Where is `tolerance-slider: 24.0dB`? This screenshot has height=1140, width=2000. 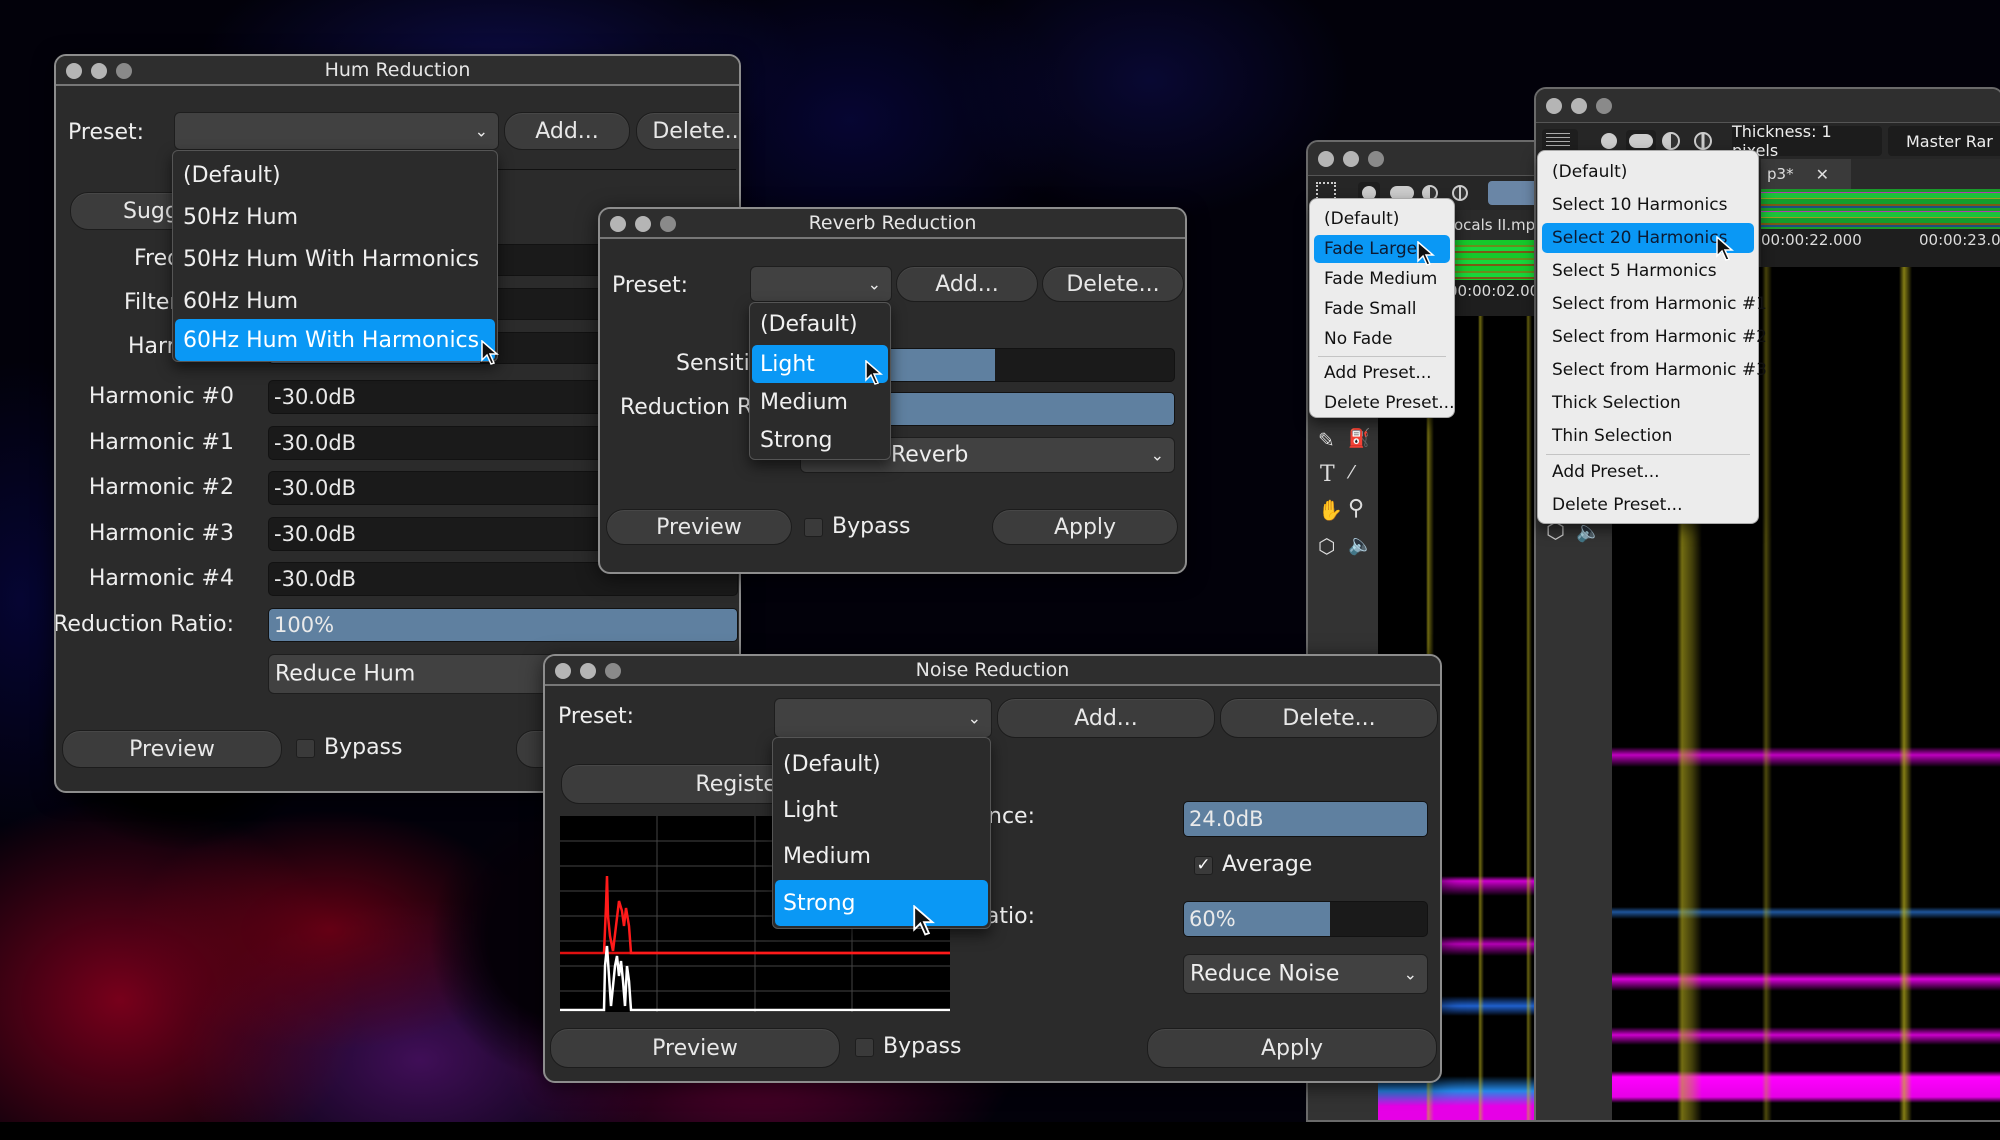 tolerance-slider: 24.0dB is located at coordinates (1305, 819).